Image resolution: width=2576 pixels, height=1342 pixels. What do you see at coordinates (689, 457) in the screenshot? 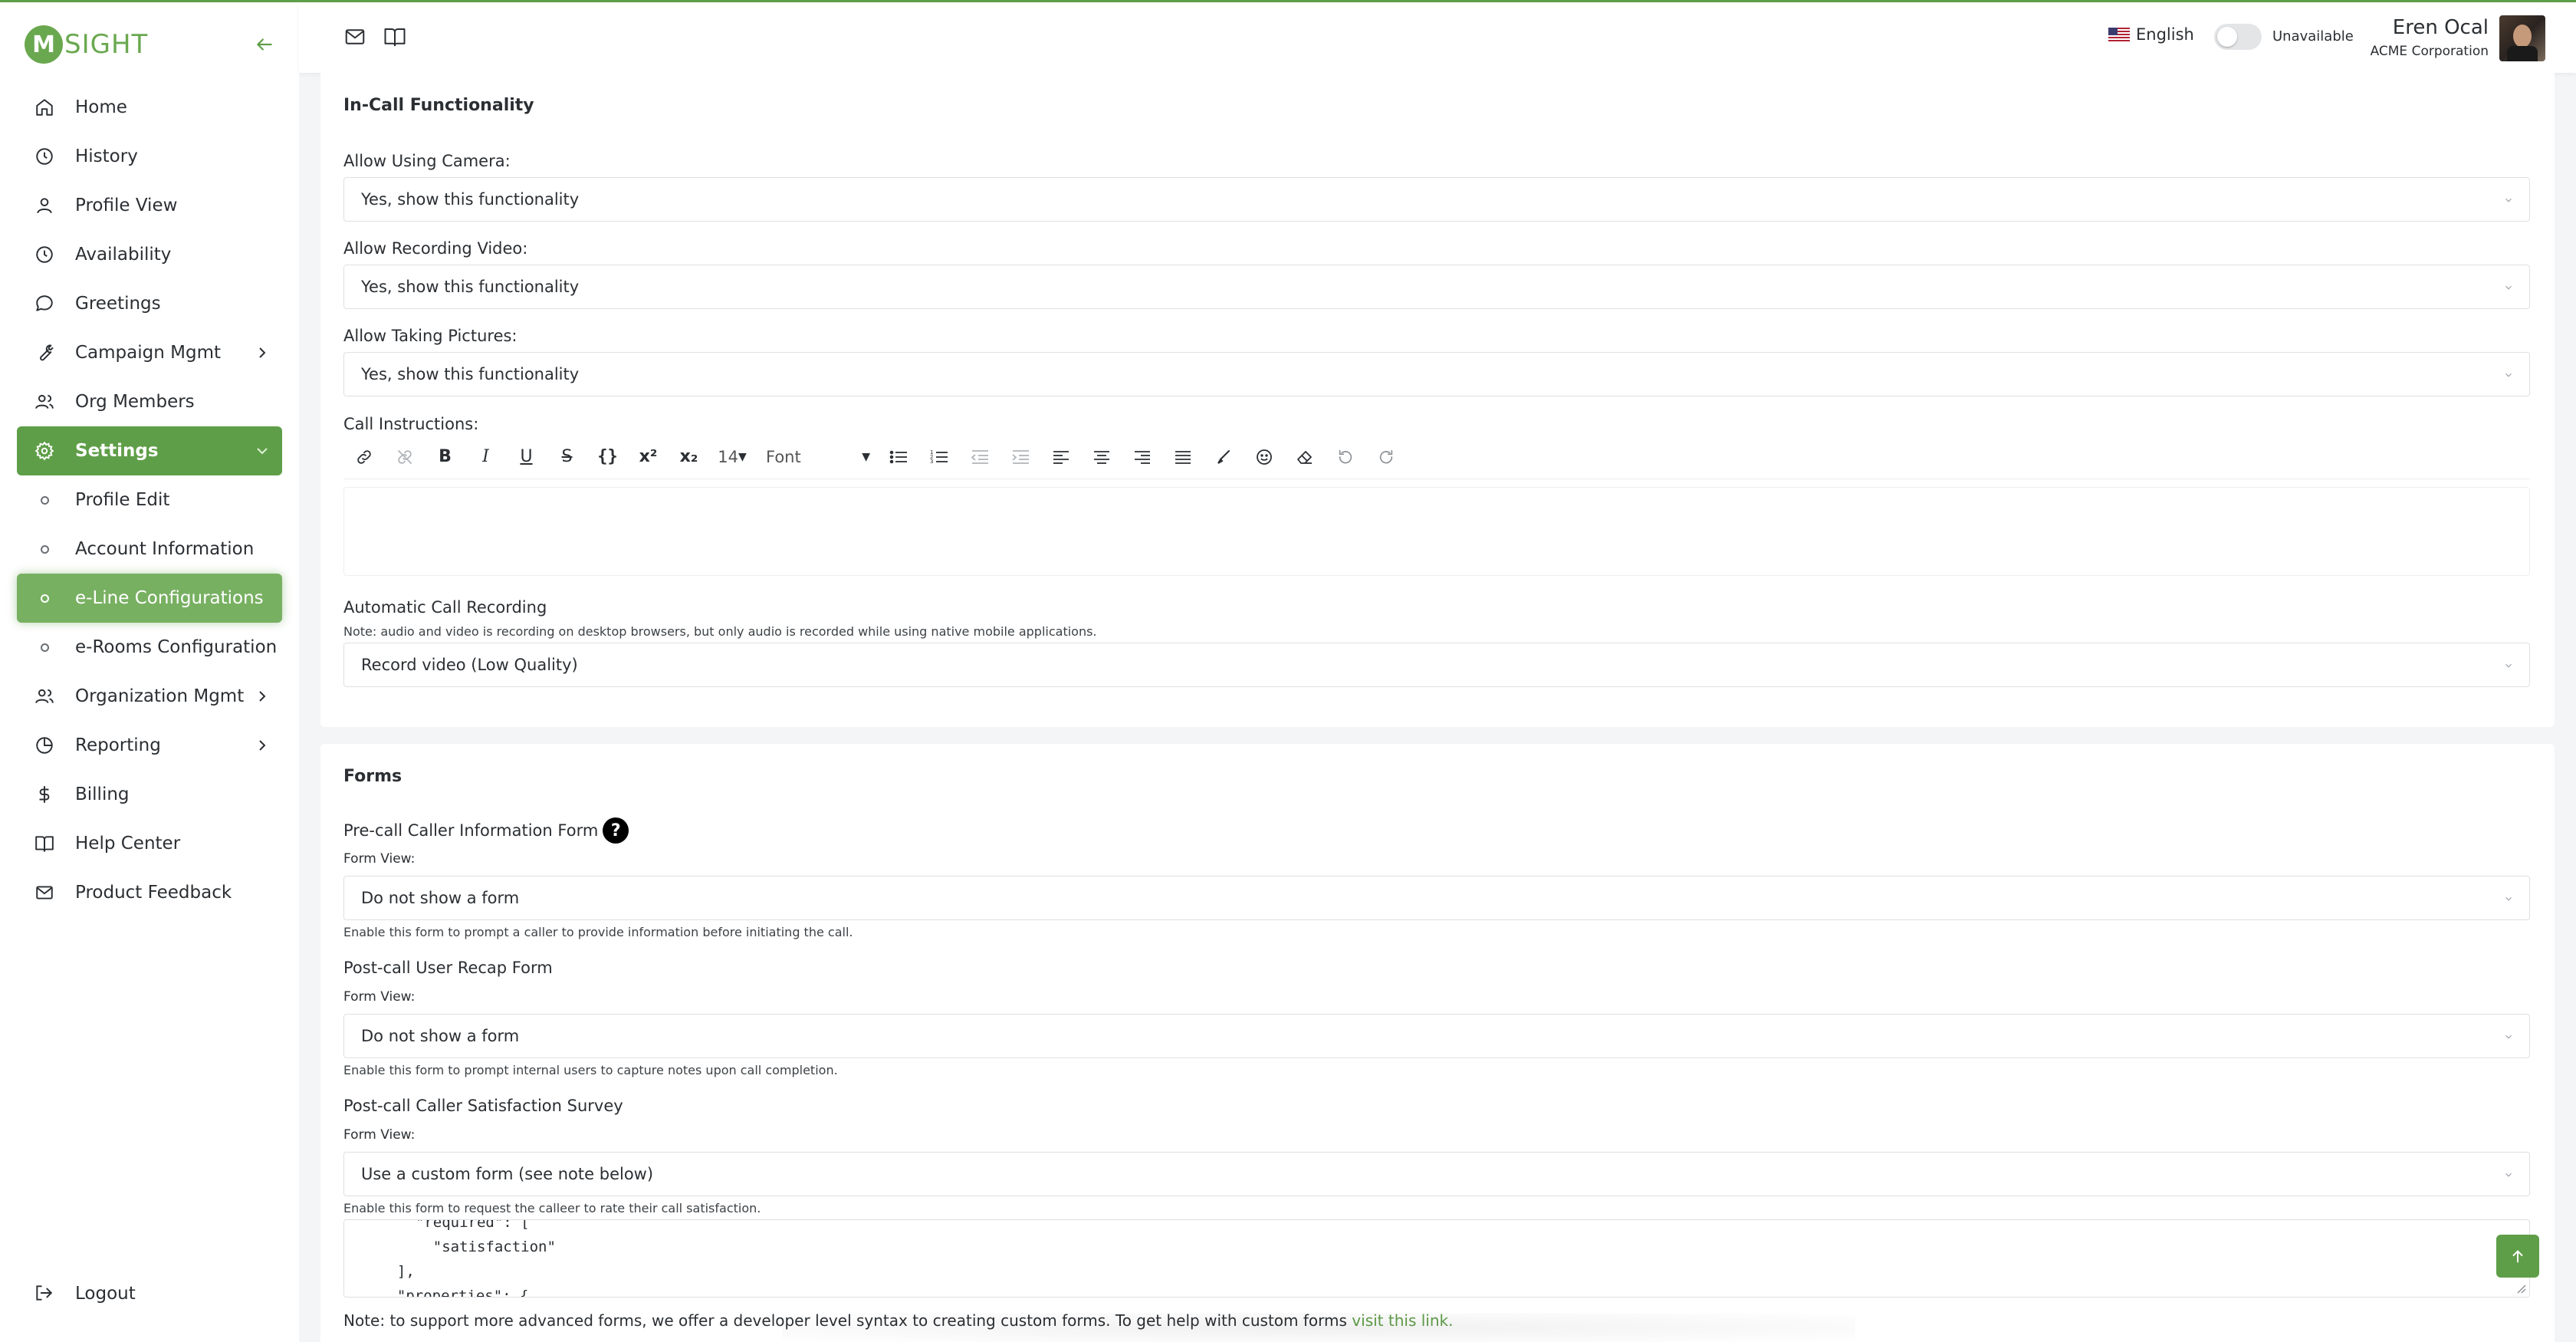
I see `subscript-button: x₂` at bounding box center [689, 457].